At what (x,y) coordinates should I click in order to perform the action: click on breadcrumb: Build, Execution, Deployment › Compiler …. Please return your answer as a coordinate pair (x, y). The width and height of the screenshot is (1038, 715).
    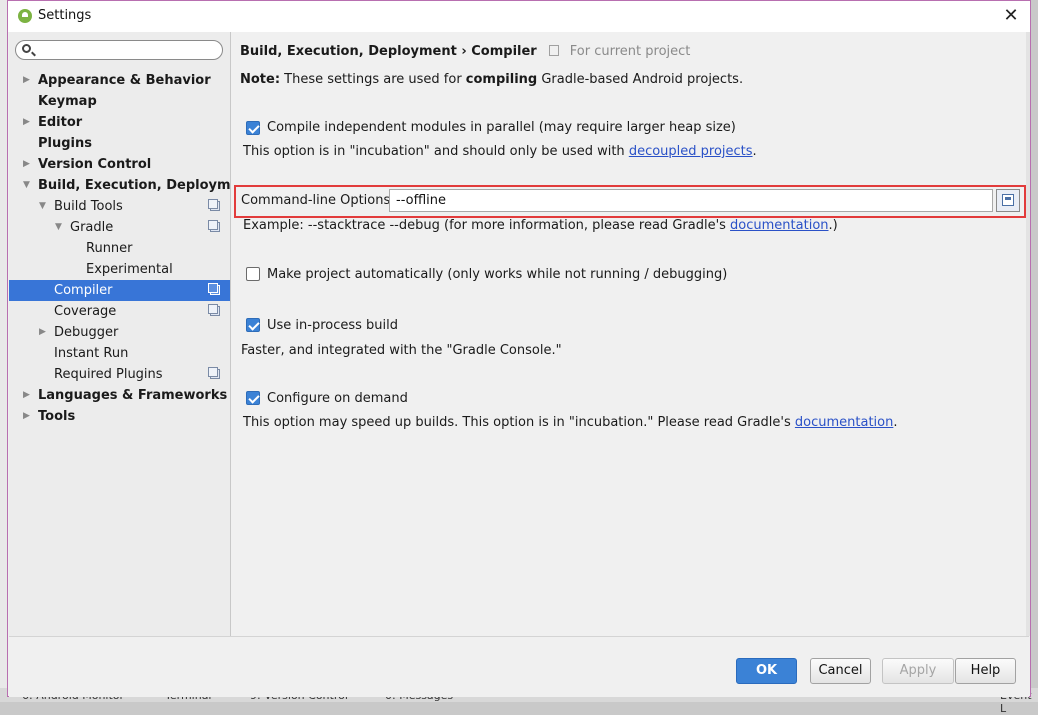
    Looking at the image, I should click on (465, 51).